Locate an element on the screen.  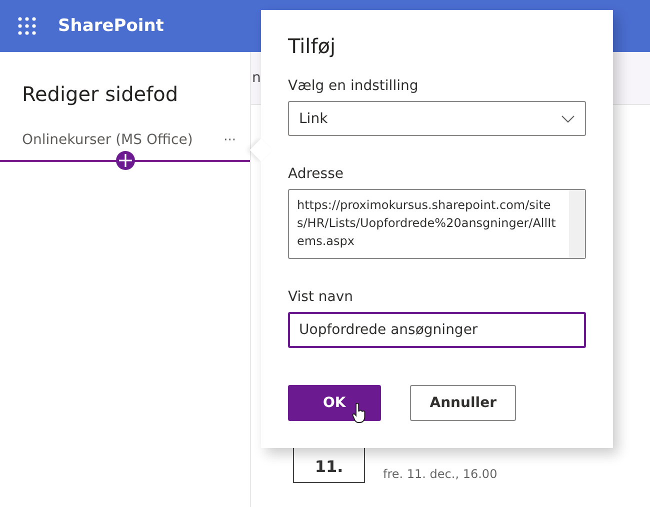
field-label: Vælg en indstilling is located at coordinates (354, 86).